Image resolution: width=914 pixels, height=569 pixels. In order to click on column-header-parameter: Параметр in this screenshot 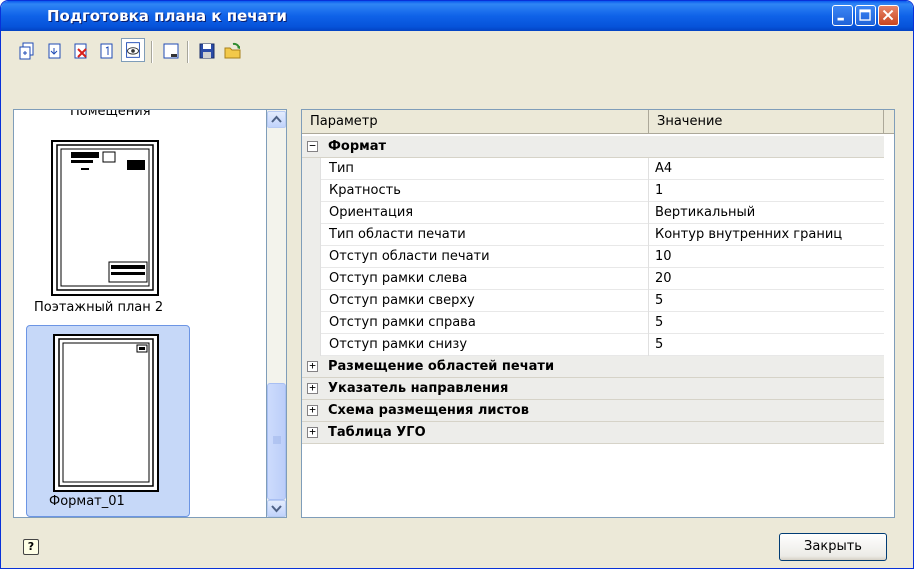, I will do `click(475, 122)`.